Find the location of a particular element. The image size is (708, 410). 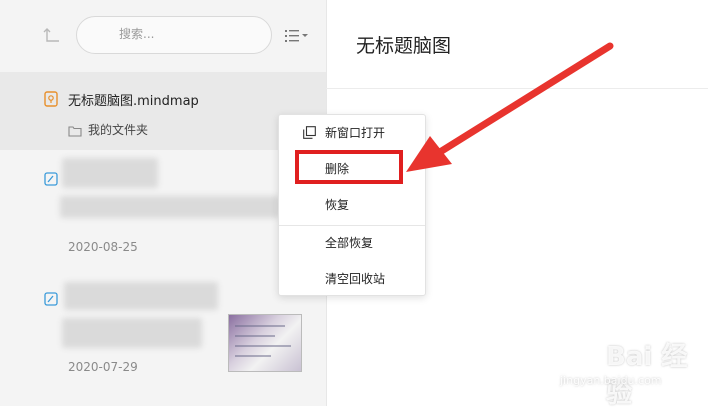

search-box is located at coordinates (174, 35).